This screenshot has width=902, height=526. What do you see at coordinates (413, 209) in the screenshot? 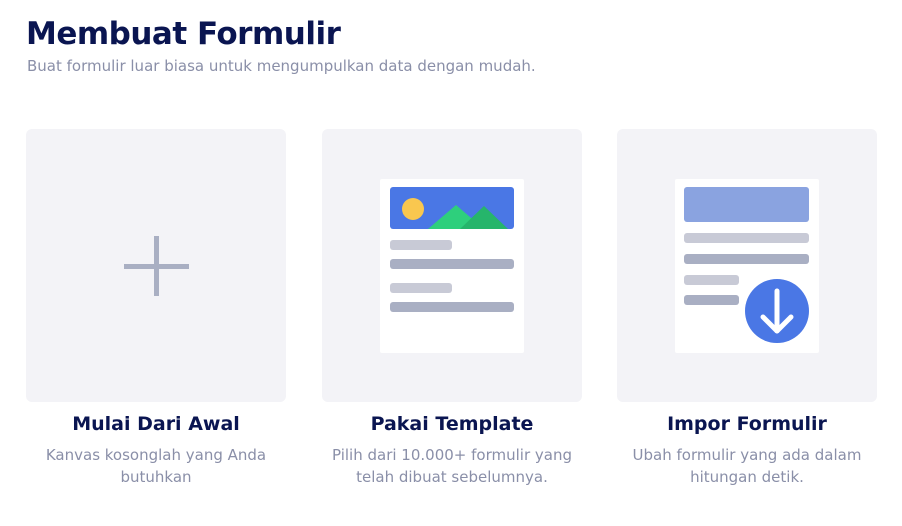
I see `sun-shape` at bounding box center [413, 209].